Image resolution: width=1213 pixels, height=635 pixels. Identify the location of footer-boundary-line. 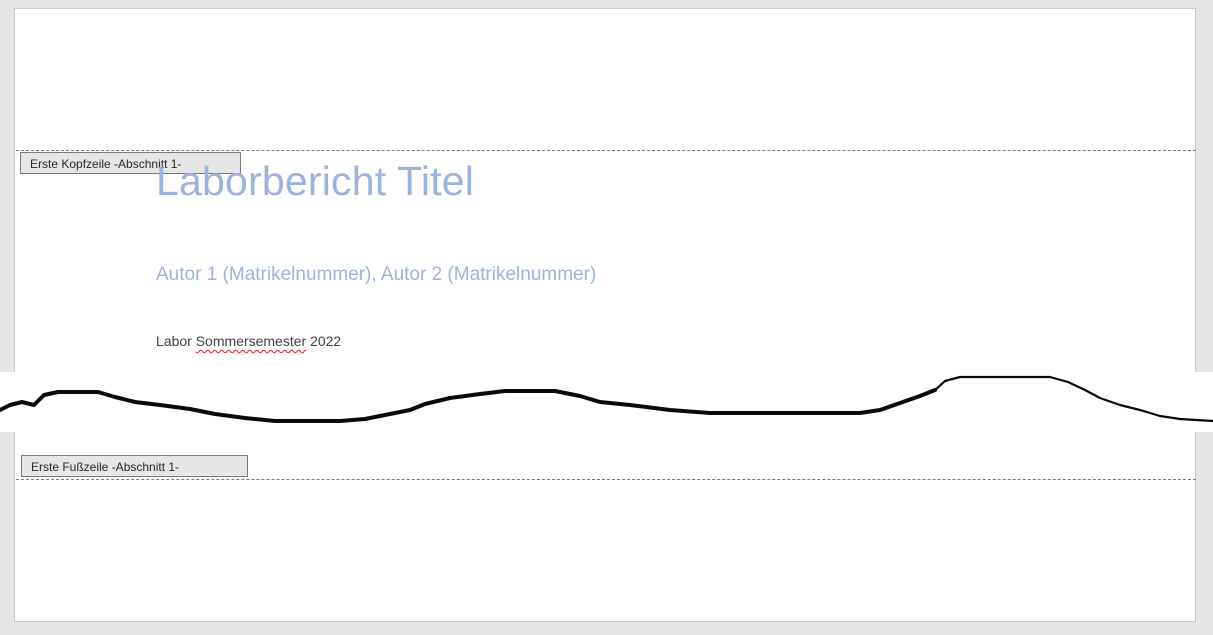
(606, 479).